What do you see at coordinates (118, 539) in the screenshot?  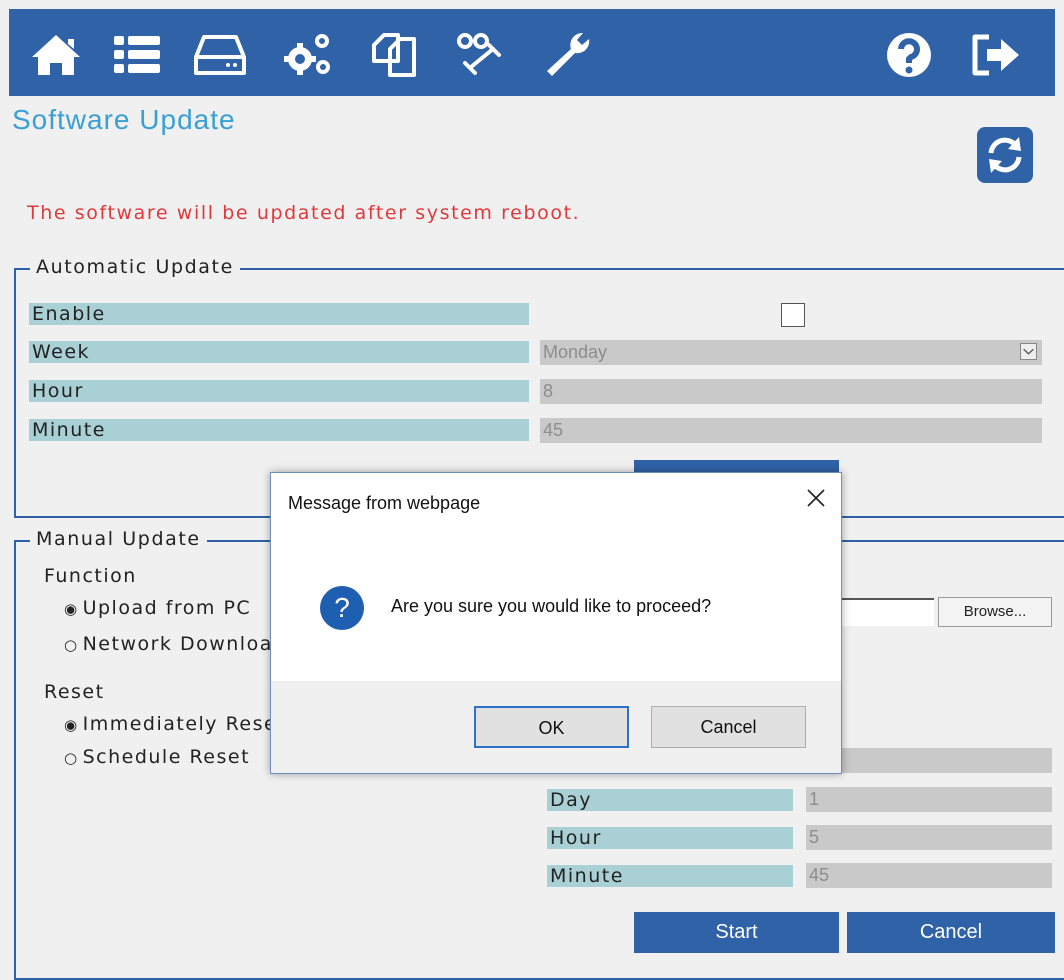 I see `manual-update-legend: Manual Update` at bounding box center [118, 539].